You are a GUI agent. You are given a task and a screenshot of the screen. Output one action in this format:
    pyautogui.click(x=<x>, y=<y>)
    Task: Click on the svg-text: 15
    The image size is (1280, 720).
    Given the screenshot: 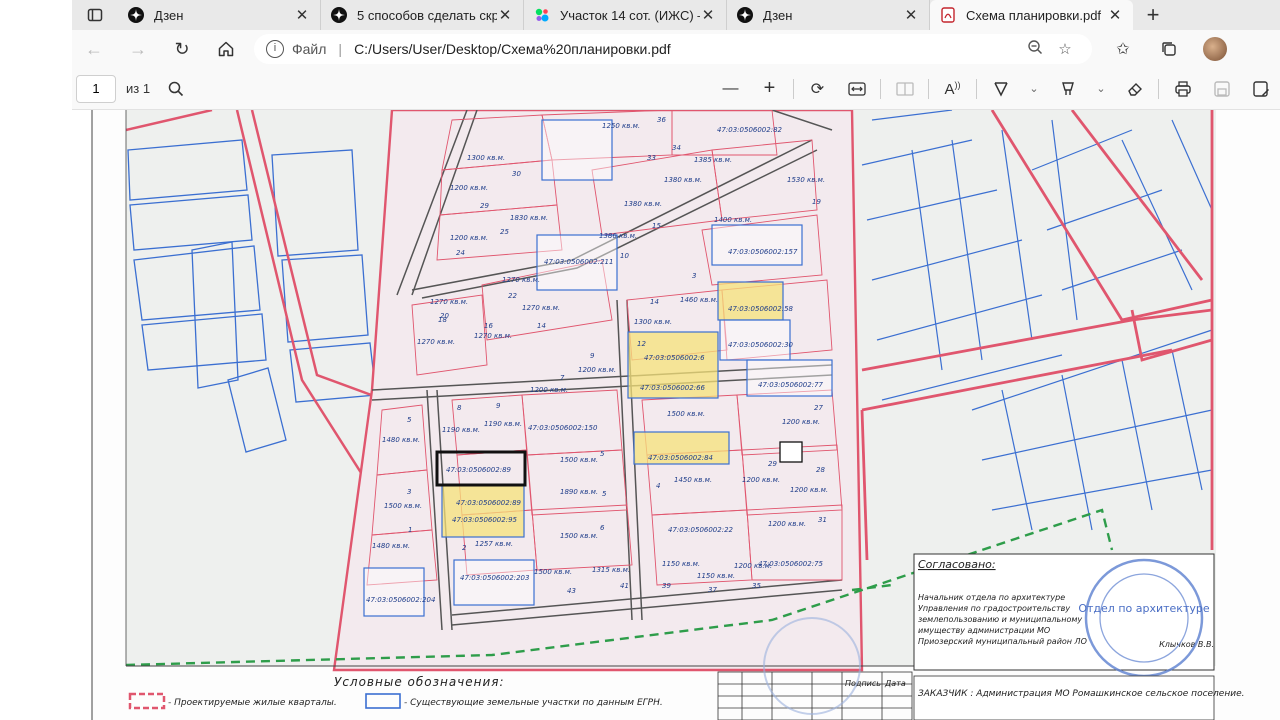 What is the action you would take?
    pyautogui.click(x=656, y=226)
    